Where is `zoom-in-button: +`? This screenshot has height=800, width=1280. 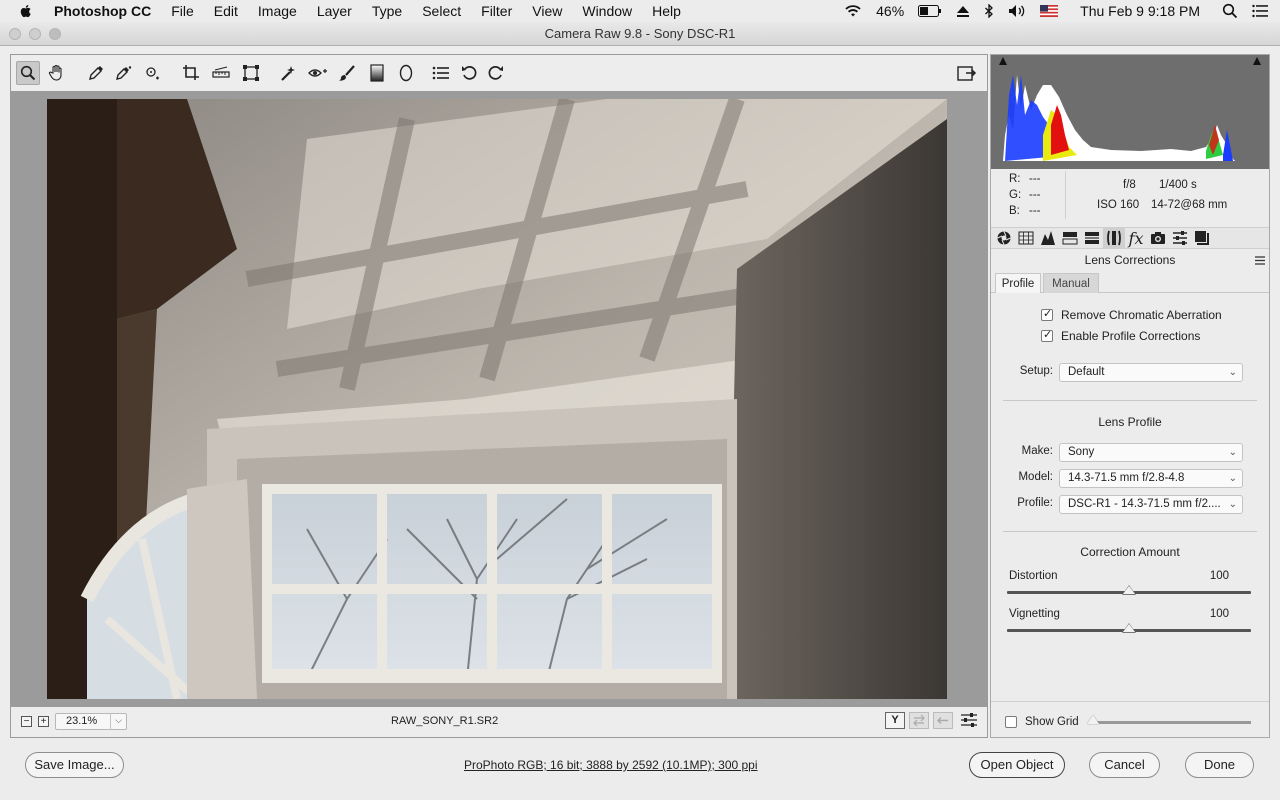 zoom-in-button: + is located at coordinates (43, 721).